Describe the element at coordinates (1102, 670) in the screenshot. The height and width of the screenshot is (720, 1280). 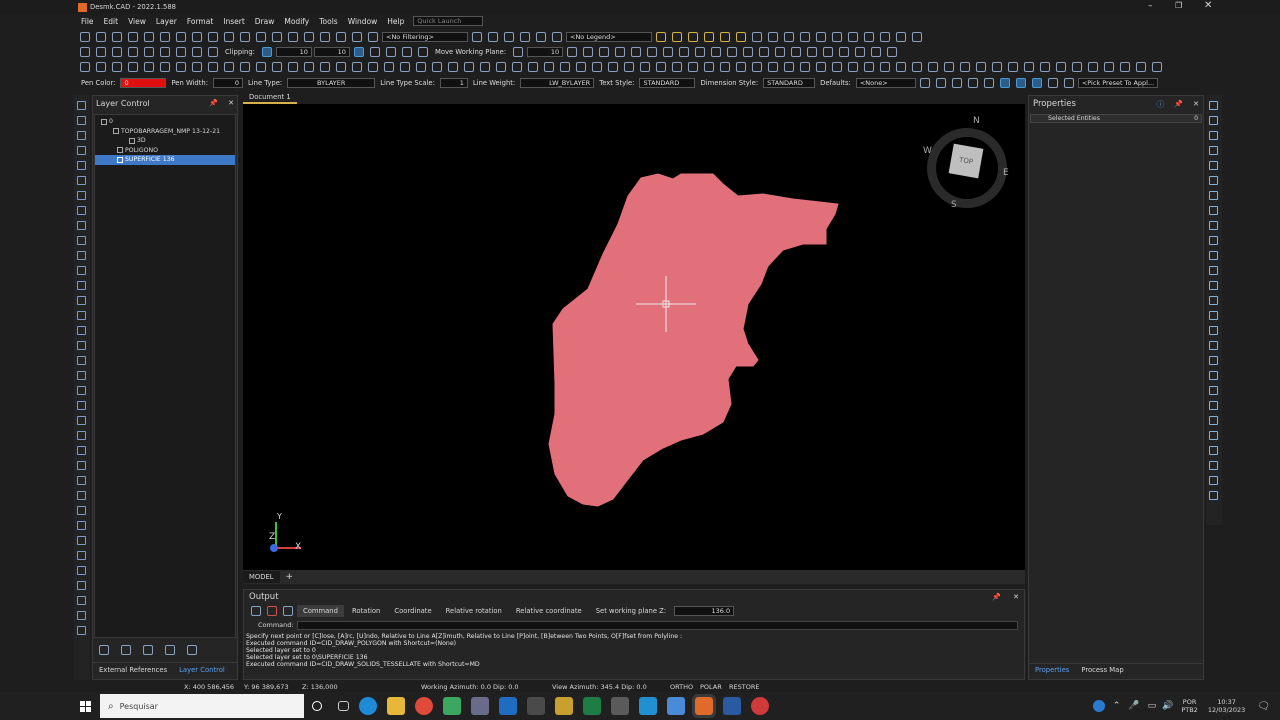
I see `tab-process-map: Process Map` at that location.